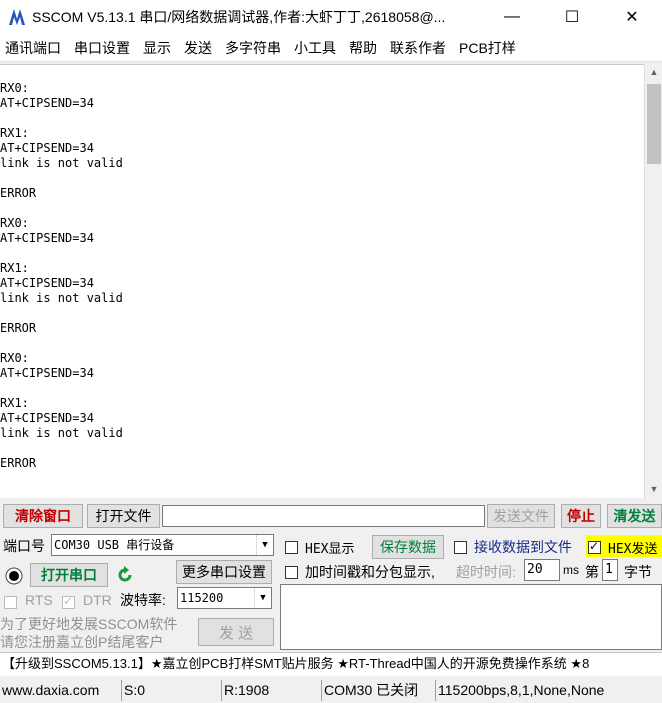  What do you see at coordinates (460, 547) in the screenshot?
I see `receive-to-file-checkbox` at bounding box center [460, 547].